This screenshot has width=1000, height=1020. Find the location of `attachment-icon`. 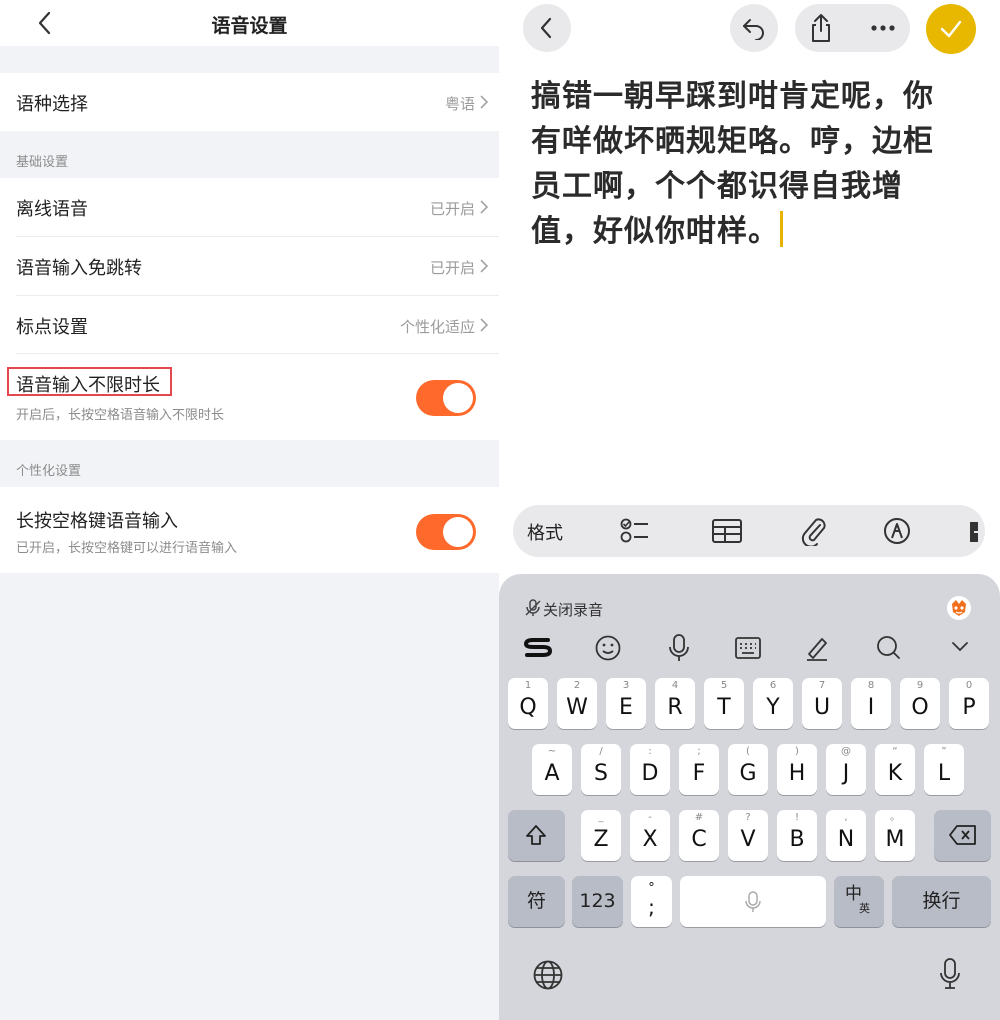

attachment-icon is located at coordinates (814, 531).